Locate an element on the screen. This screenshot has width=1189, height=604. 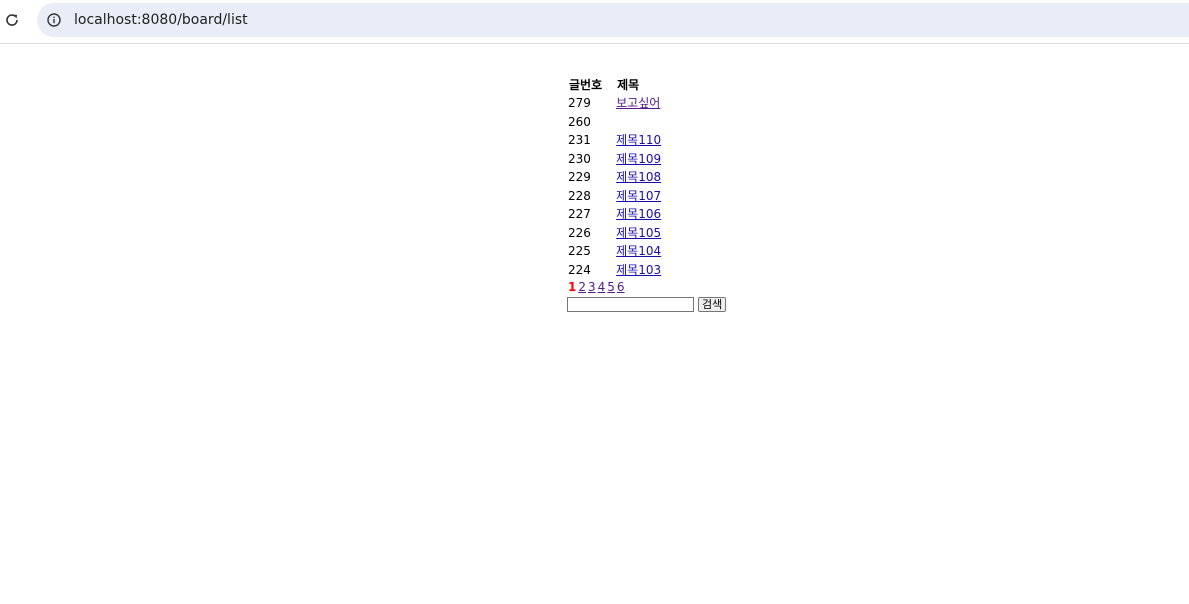
post-number: 260 is located at coordinates (579, 121).